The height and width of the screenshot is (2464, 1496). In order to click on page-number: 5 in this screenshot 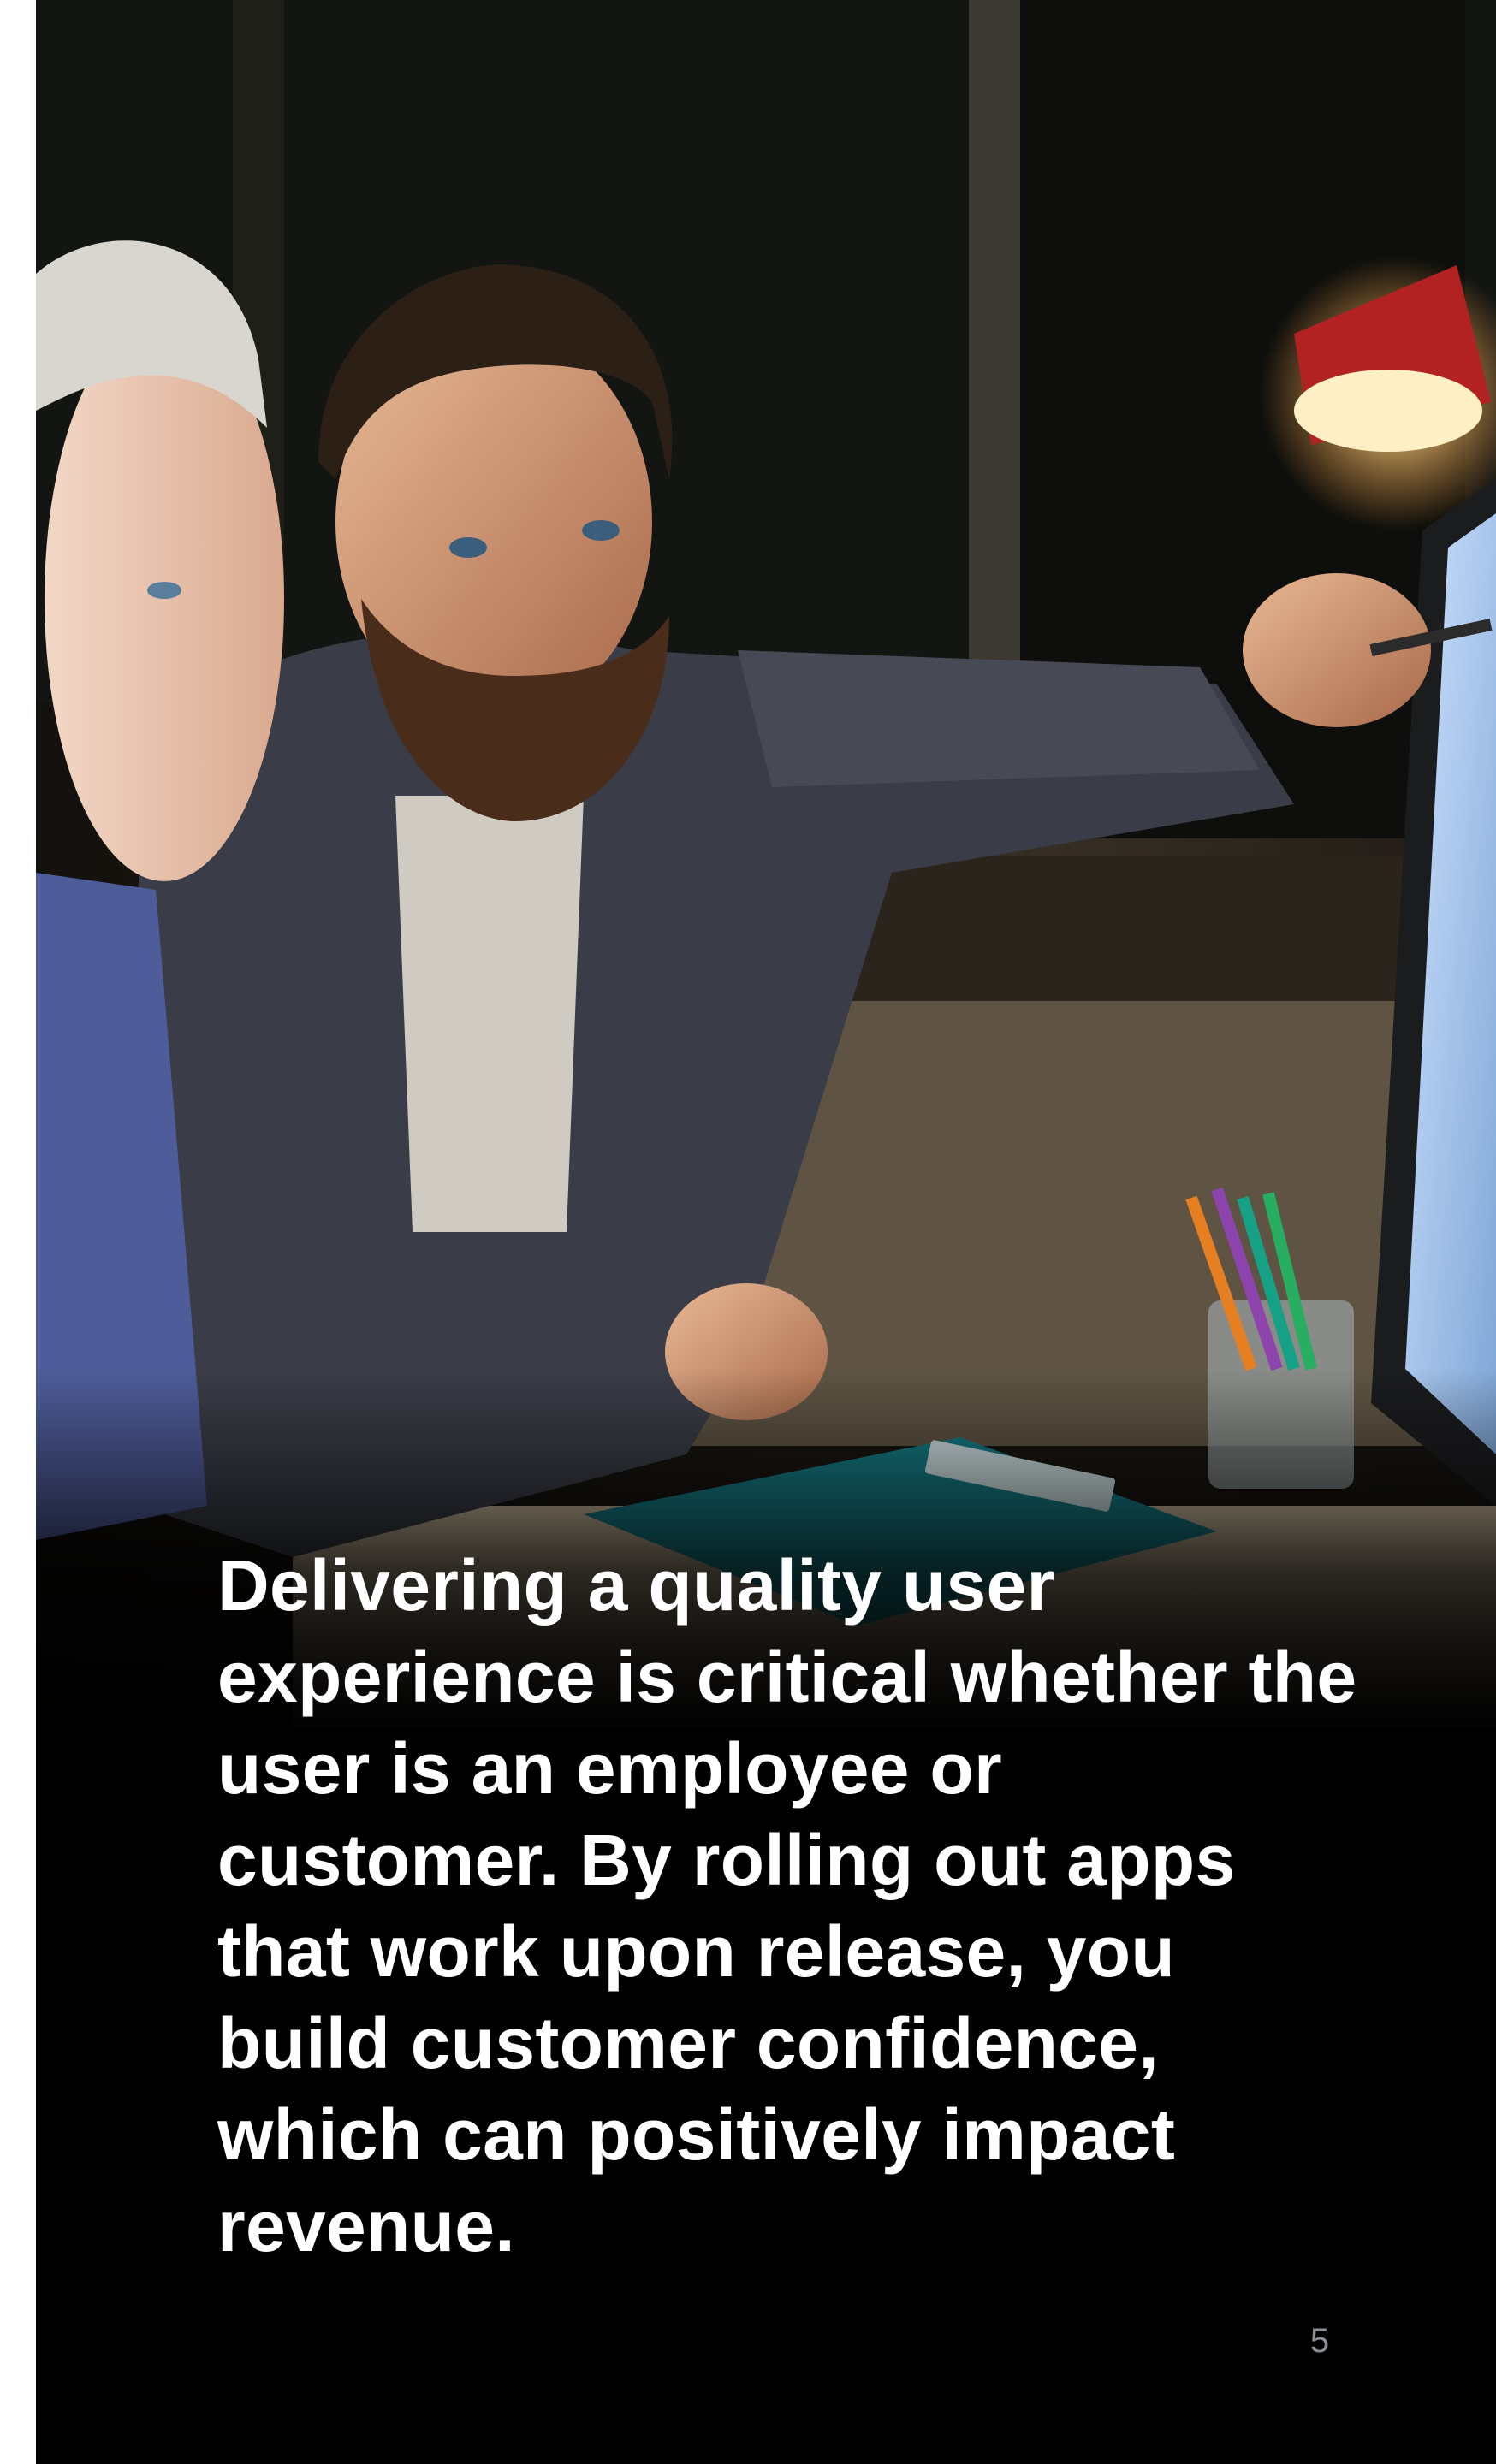, I will do `click(1319, 2341)`.